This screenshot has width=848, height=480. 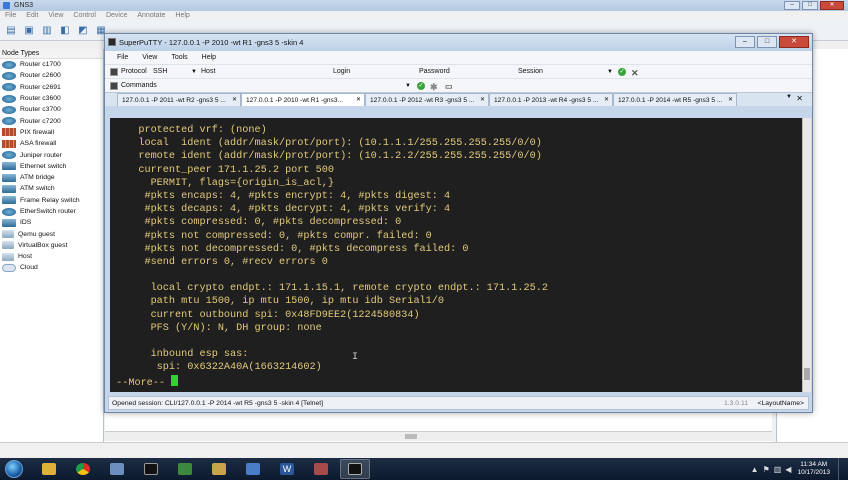 What do you see at coordinates (14, 469) in the screenshot?
I see `start-button` at bounding box center [14, 469].